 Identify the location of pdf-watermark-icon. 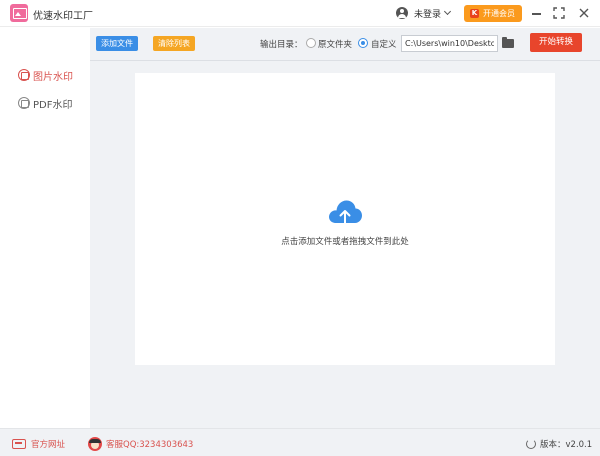
(24, 103).